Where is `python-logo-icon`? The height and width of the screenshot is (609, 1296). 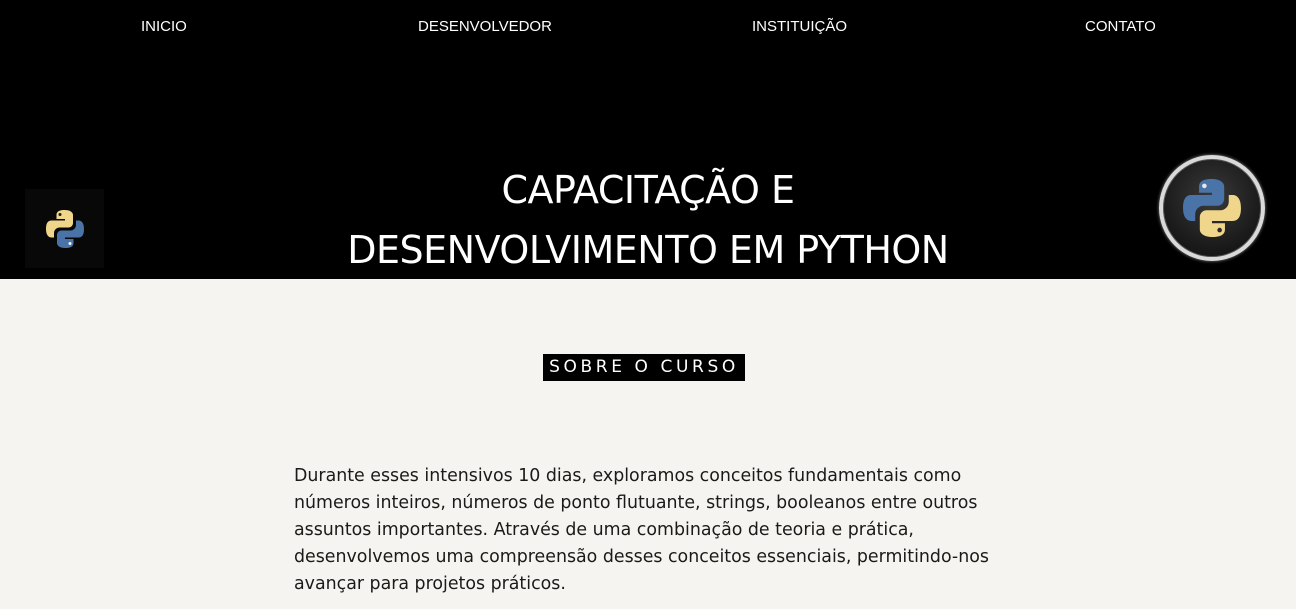 python-logo-icon is located at coordinates (1212, 208).